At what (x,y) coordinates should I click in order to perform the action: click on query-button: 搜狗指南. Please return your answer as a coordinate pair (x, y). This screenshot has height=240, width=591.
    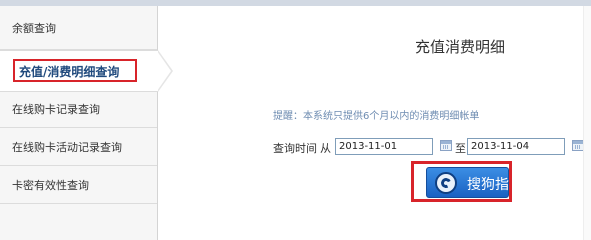
    Looking at the image, I should click on (474, 182).